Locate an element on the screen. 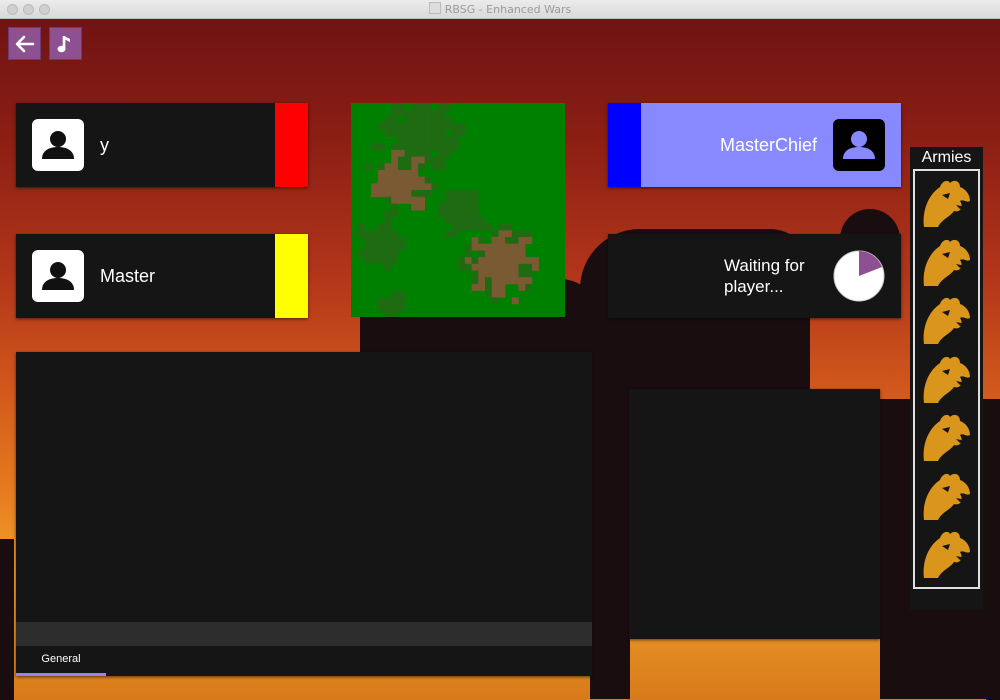 The width and height of the screenshot is (1000, 700). pie-timer-icon is located at coordinates (859, 276).